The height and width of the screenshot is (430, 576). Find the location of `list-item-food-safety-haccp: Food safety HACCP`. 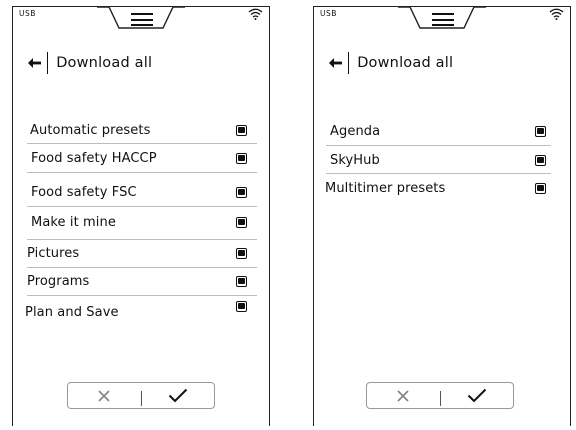

list-item-food-safety-haccp: Food safety HACCP is located at coordinates (139, 158).